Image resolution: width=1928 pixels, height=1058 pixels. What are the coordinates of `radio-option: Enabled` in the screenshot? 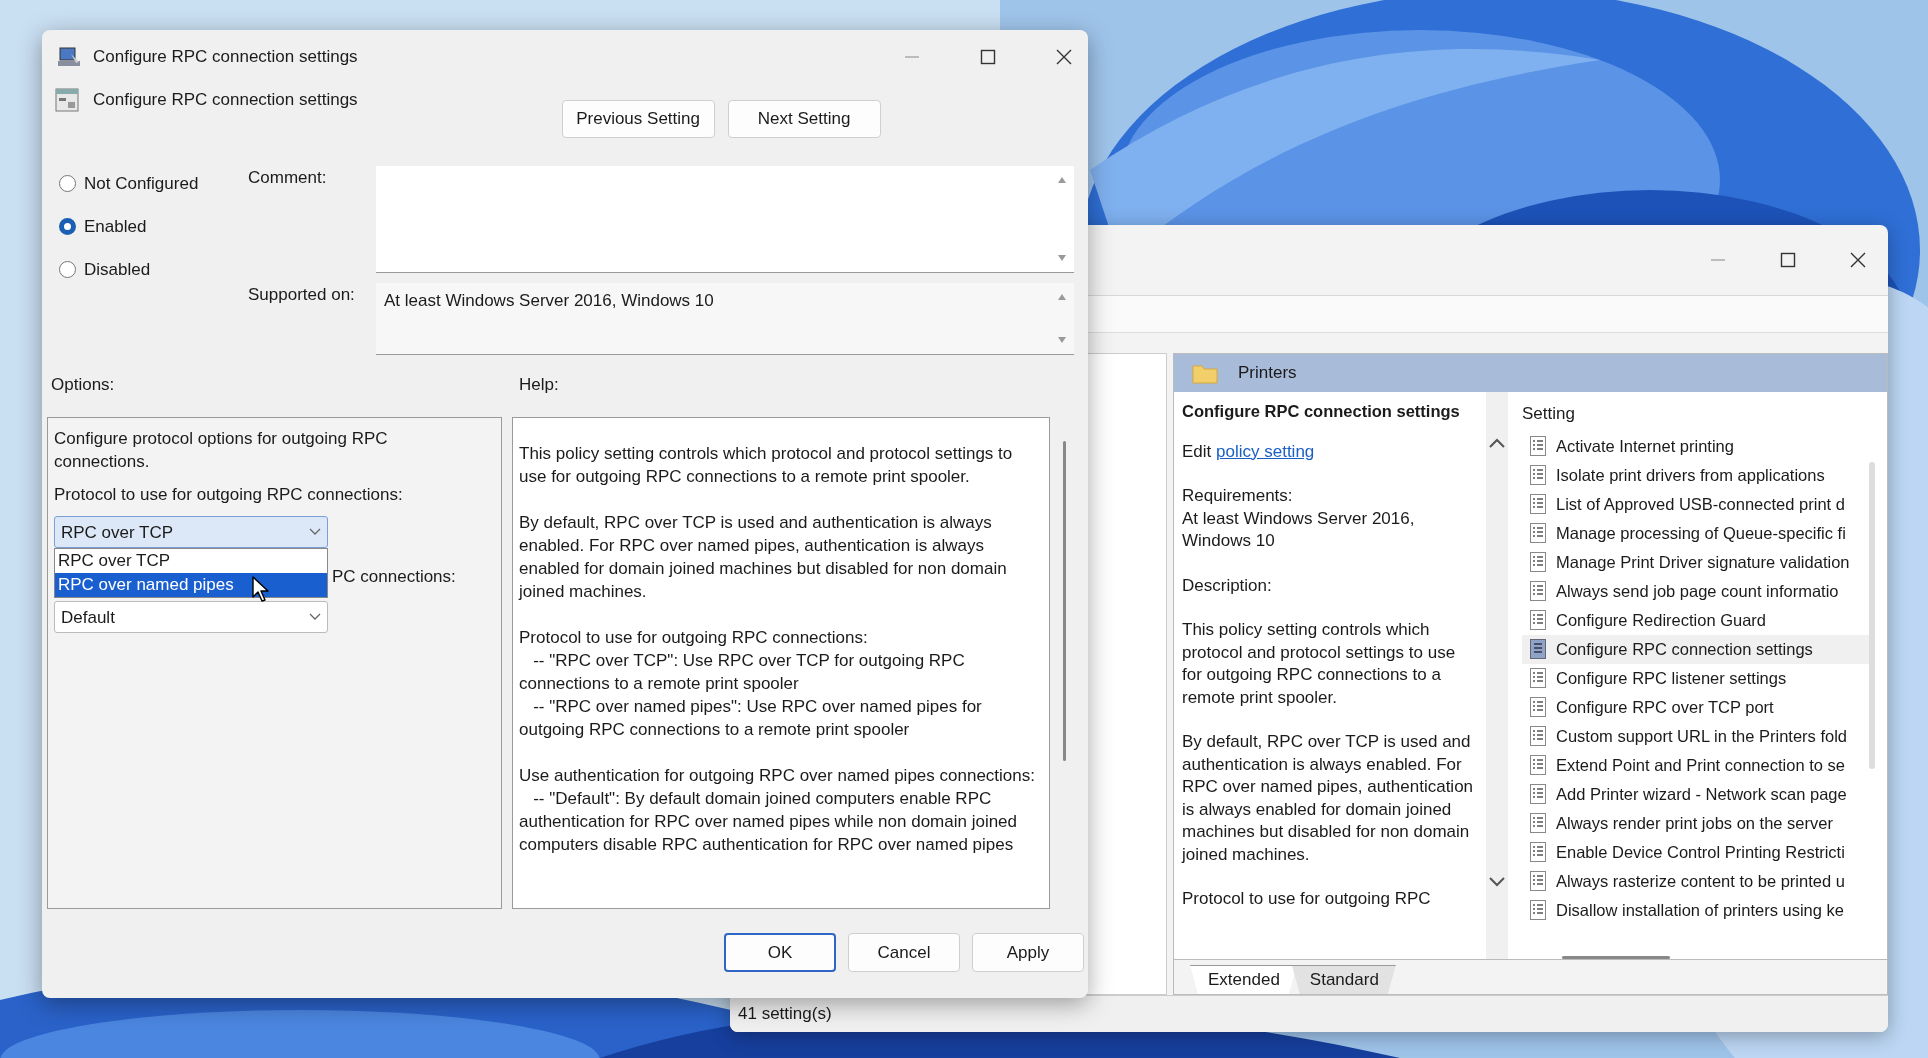 It's located at (151, 226).